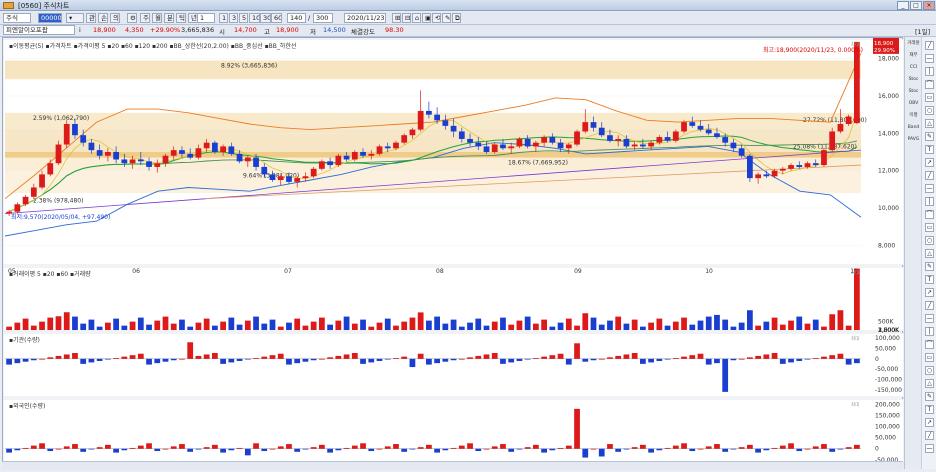 The height and width of the screenshot is (472, 936). I want to click on tool-icon-6: ✎, so click(446, 18).